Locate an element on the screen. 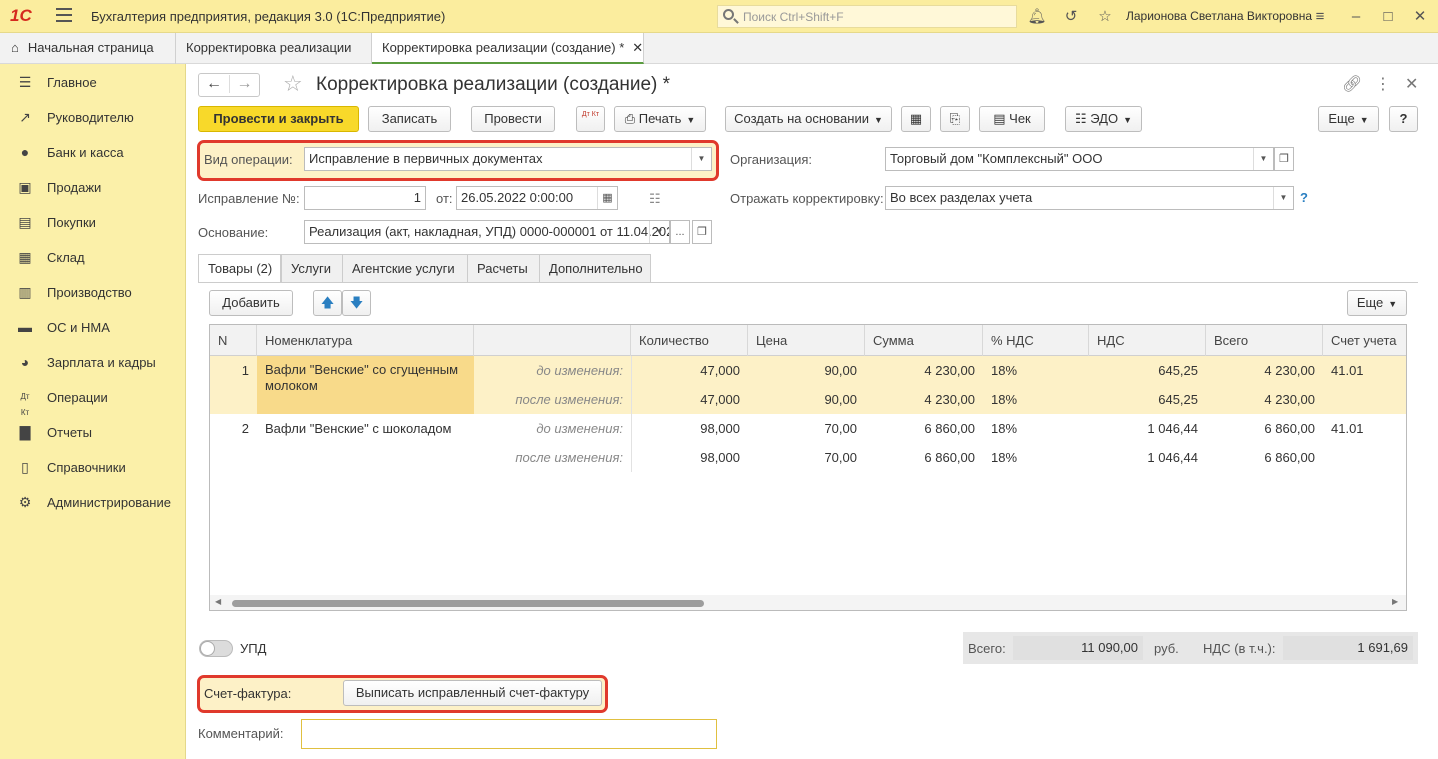 This screenshot has width=1438, height=759. sidebar-item-manager: ↗ Руководителю is located at coordinates (93, 117).